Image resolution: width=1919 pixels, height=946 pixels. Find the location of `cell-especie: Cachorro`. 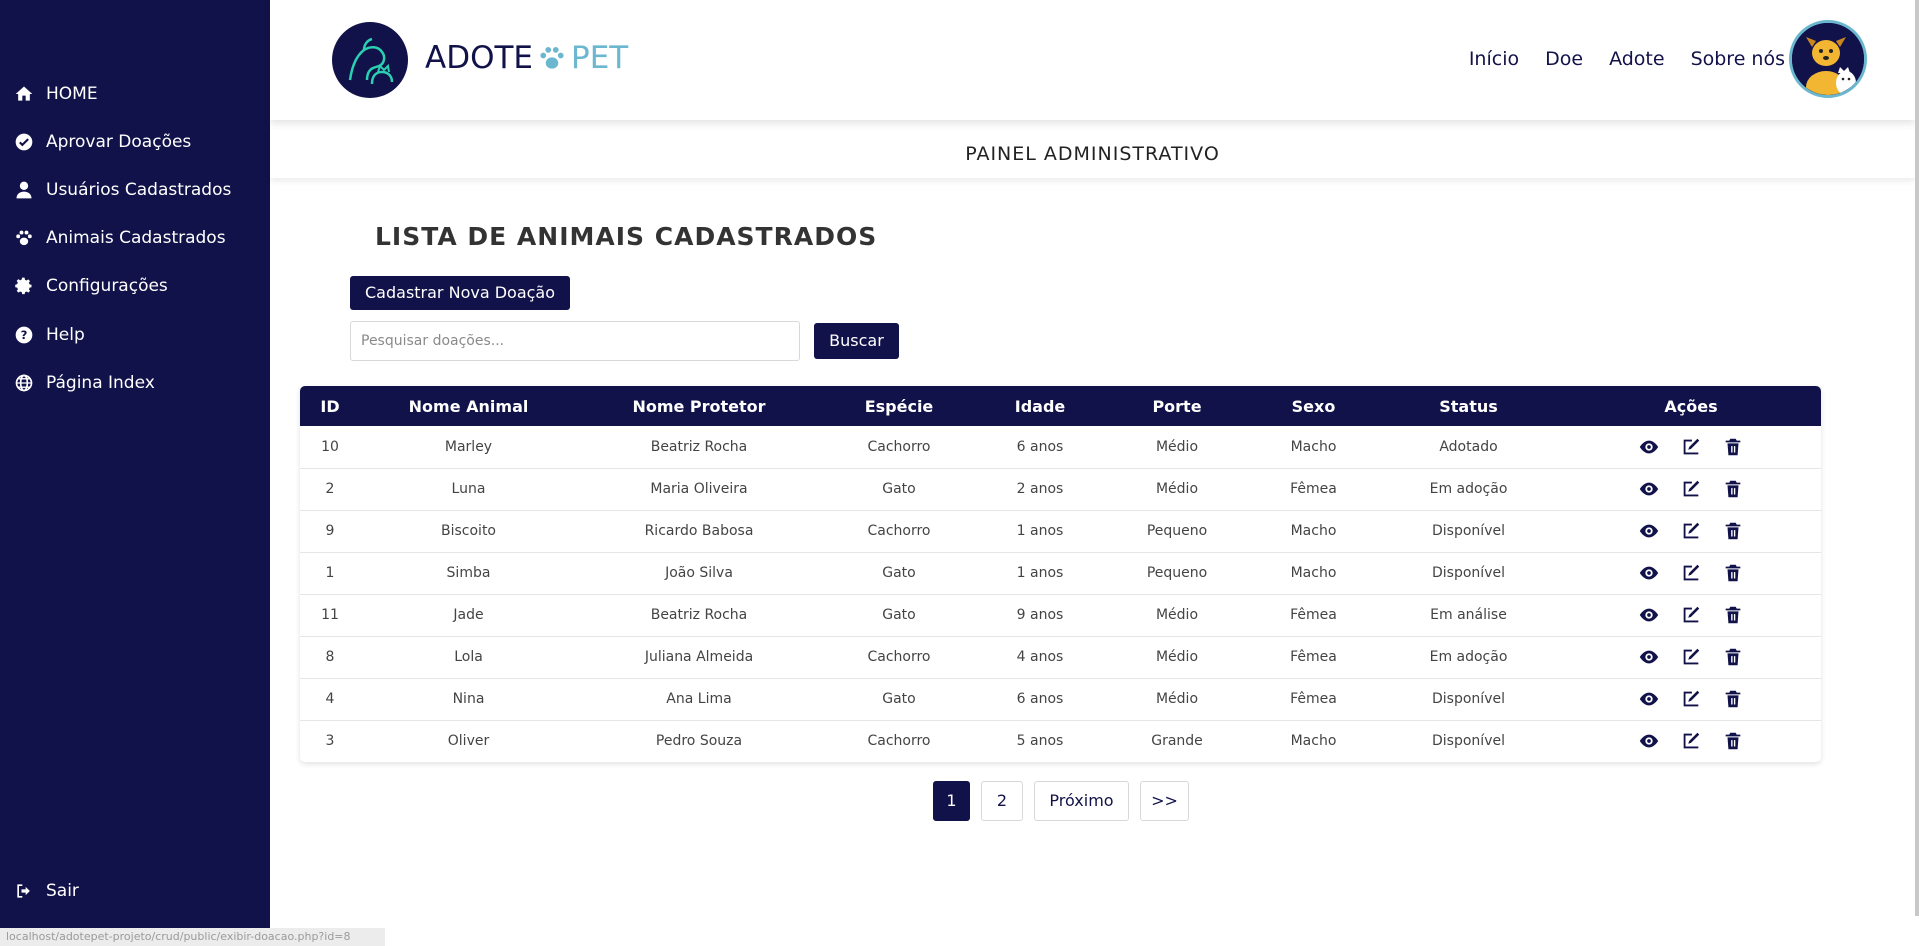

cell-especie: Cachorro is located at coordinates (899, 657).